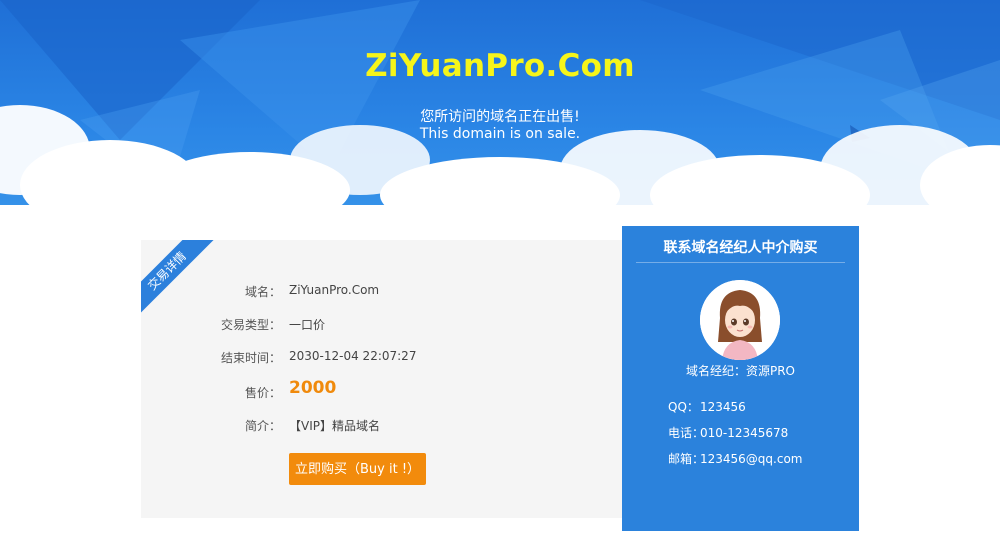 The height and width of the screenshot is (544, 1000). What do you see at coordinates (307, 325) in the screenshot?
I see `trade-type-value: 一口价` at bounding box center [307, 325].